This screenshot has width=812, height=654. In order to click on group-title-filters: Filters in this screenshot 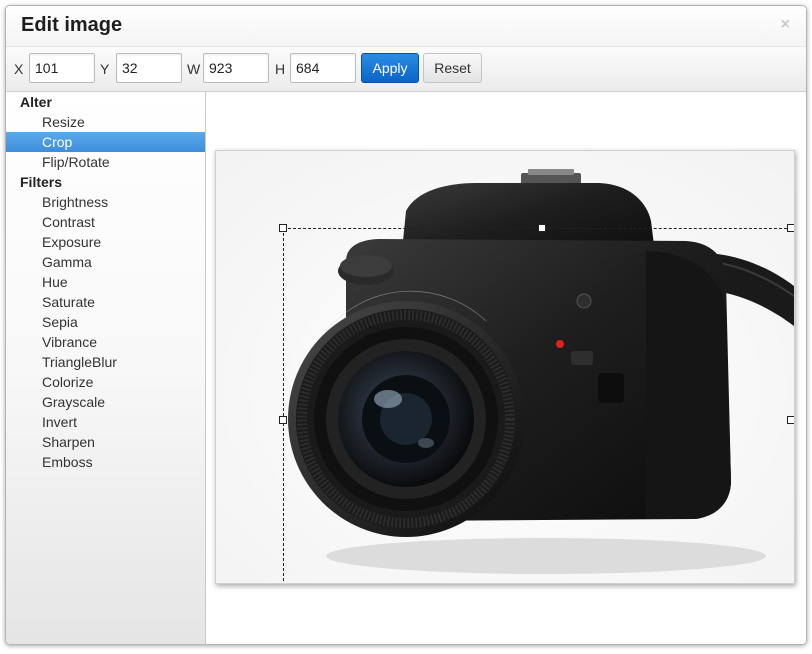, I will do `click(41, 182)`.